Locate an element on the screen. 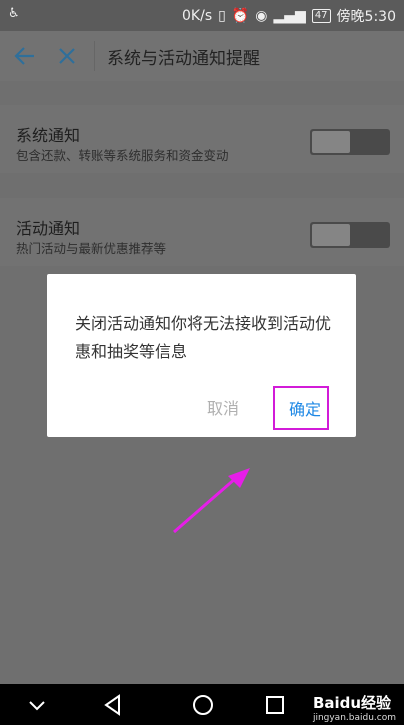  home-icon is located at coordinates (203, 705).